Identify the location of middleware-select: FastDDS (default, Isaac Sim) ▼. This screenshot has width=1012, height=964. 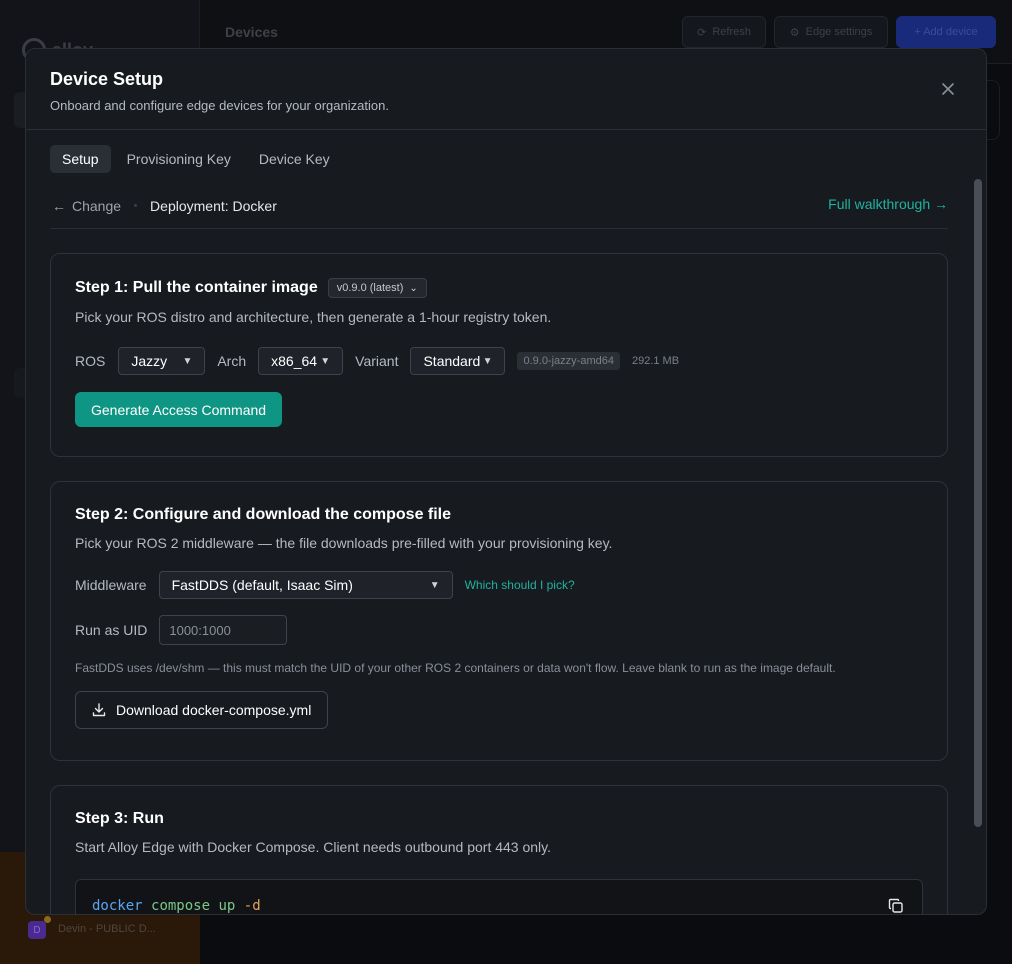
(305, 585).